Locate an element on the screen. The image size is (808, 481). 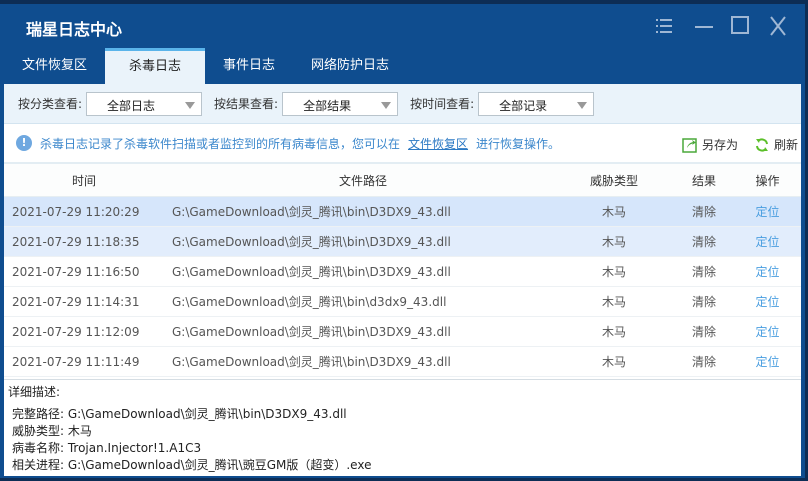
close-icon is located at coordinates (778, 26).